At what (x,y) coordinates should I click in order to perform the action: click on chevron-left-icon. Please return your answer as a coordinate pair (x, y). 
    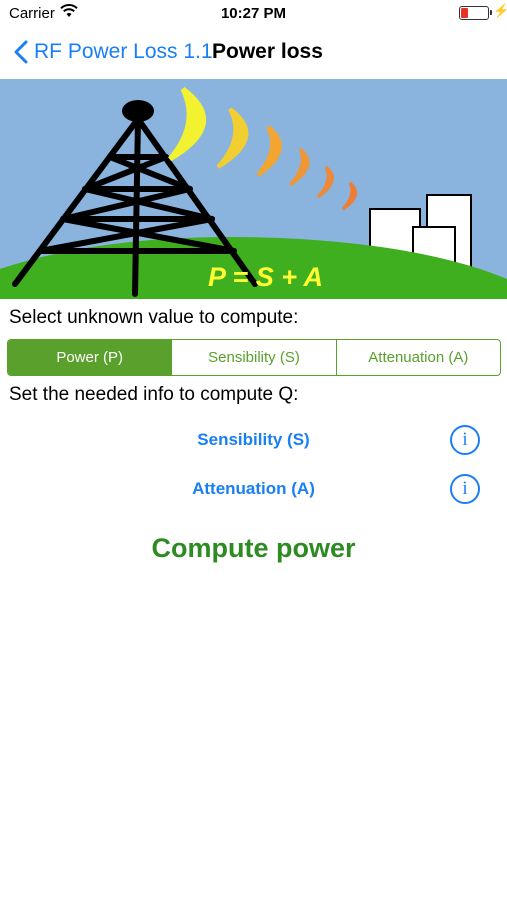
    Looking at the image, I should click on (21, 52).